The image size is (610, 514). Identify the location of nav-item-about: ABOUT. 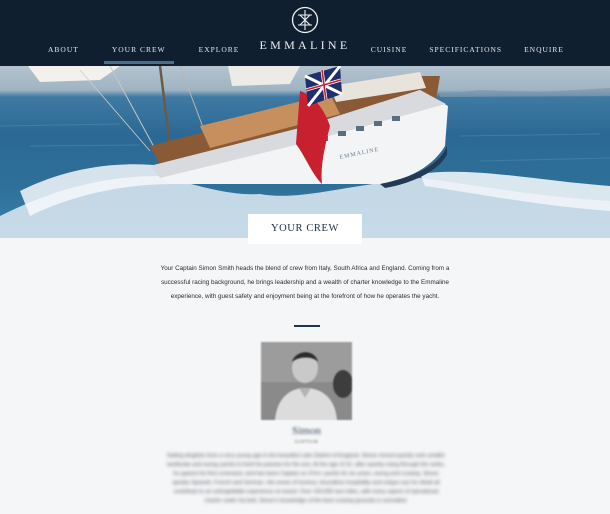
(63, 55).